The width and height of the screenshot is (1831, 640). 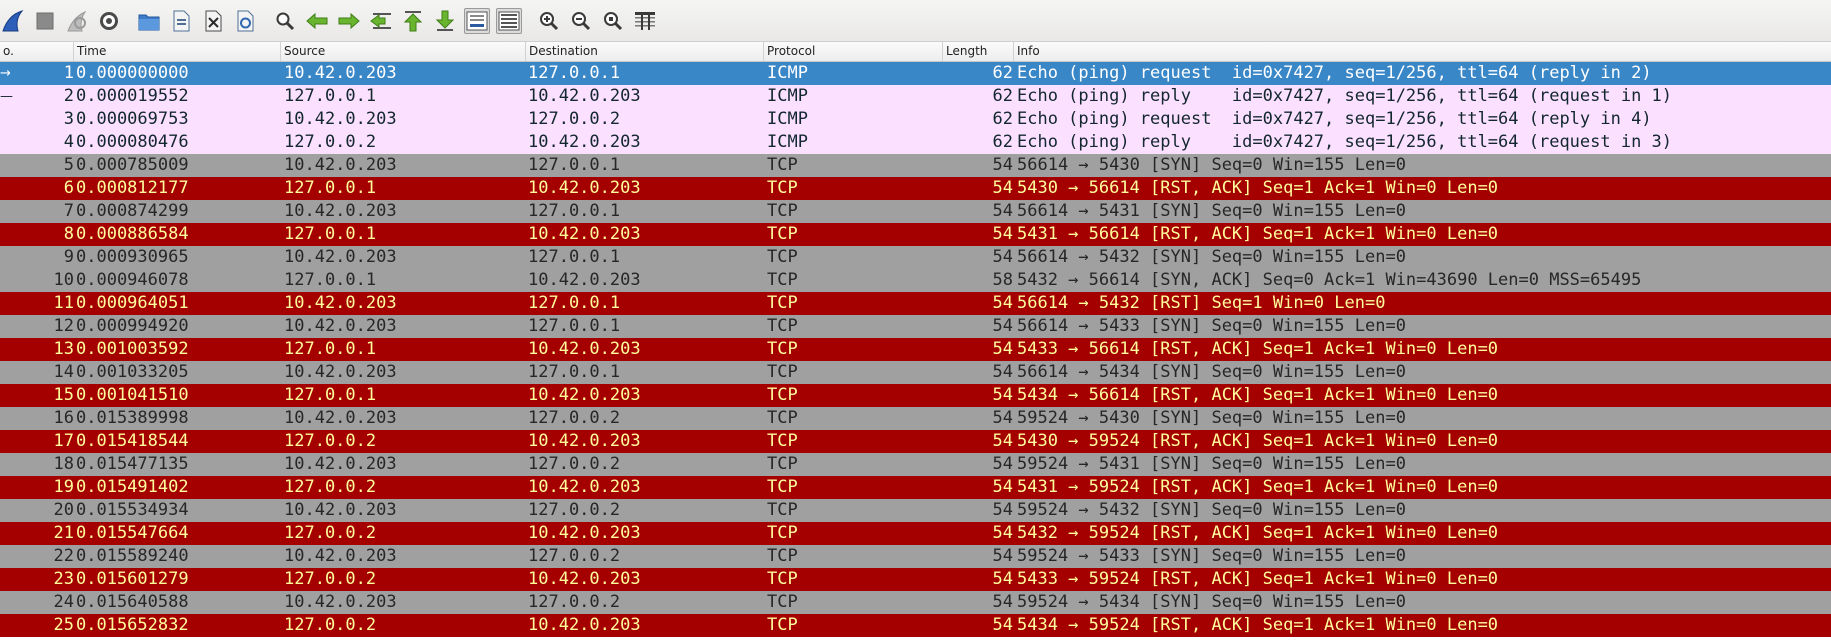 What do you see at coordinates (132, 326) in the screenshot?
I see `packet-time: 0.000994920` at bounding box center [132, 326].